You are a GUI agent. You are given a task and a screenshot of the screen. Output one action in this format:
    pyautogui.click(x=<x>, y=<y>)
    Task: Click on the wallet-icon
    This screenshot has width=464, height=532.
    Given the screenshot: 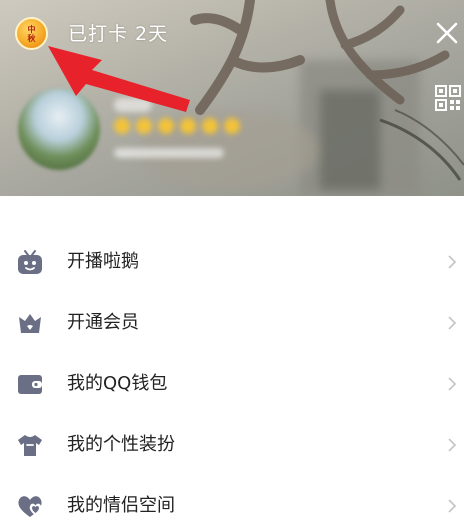 What is the action you would take?
    pyautogui.click(x=30, y=384)
    